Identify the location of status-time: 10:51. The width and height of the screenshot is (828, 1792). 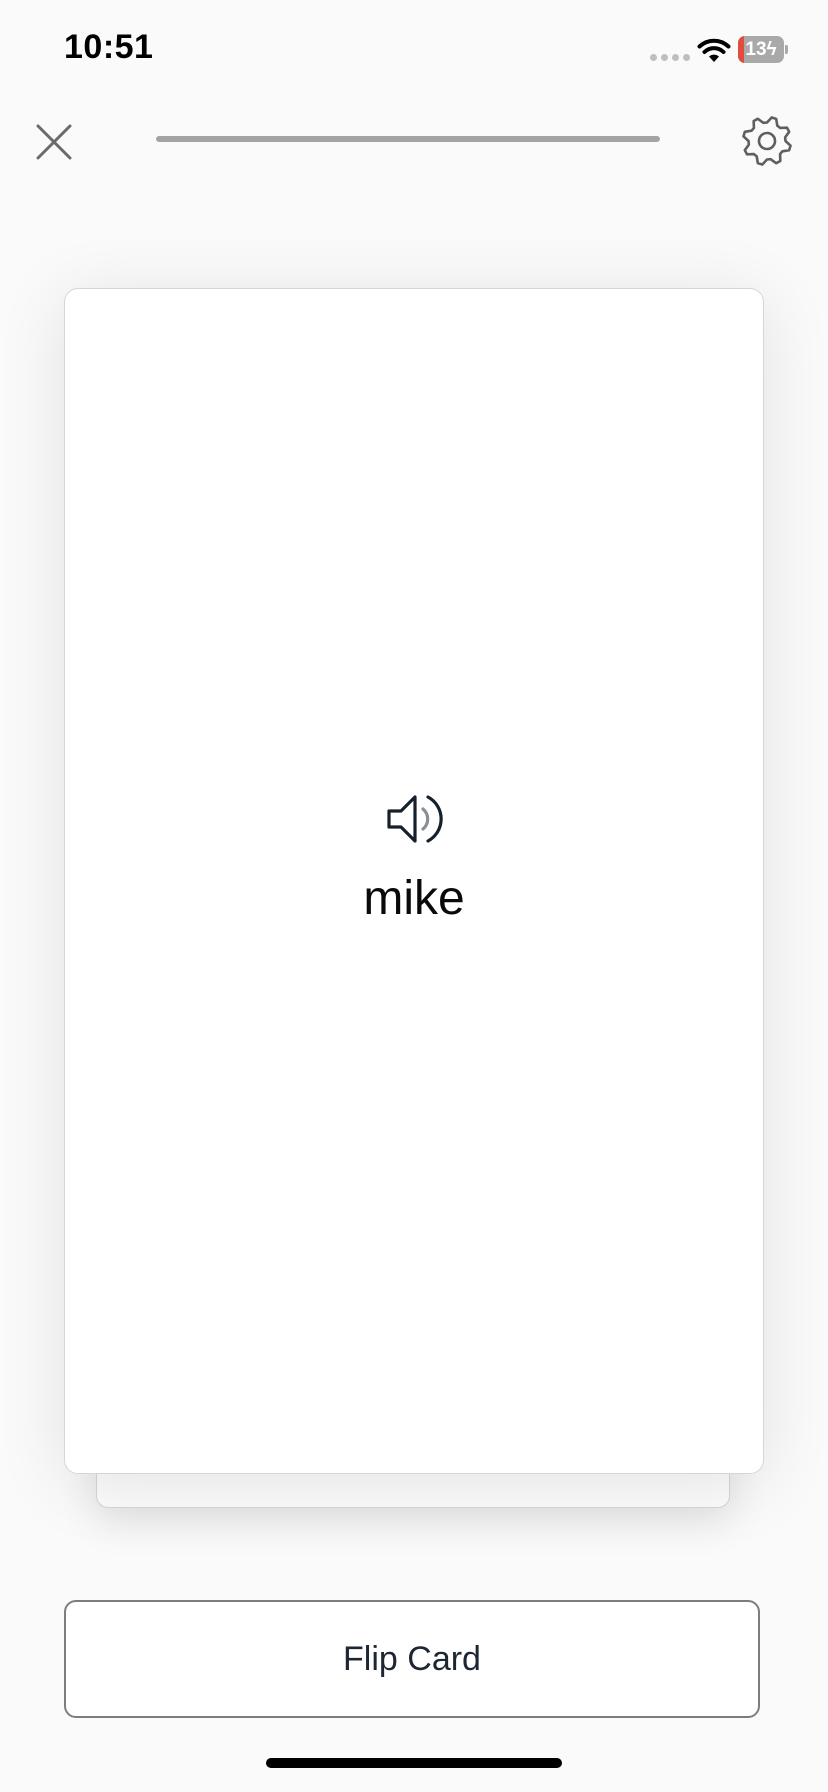
(109, 47).